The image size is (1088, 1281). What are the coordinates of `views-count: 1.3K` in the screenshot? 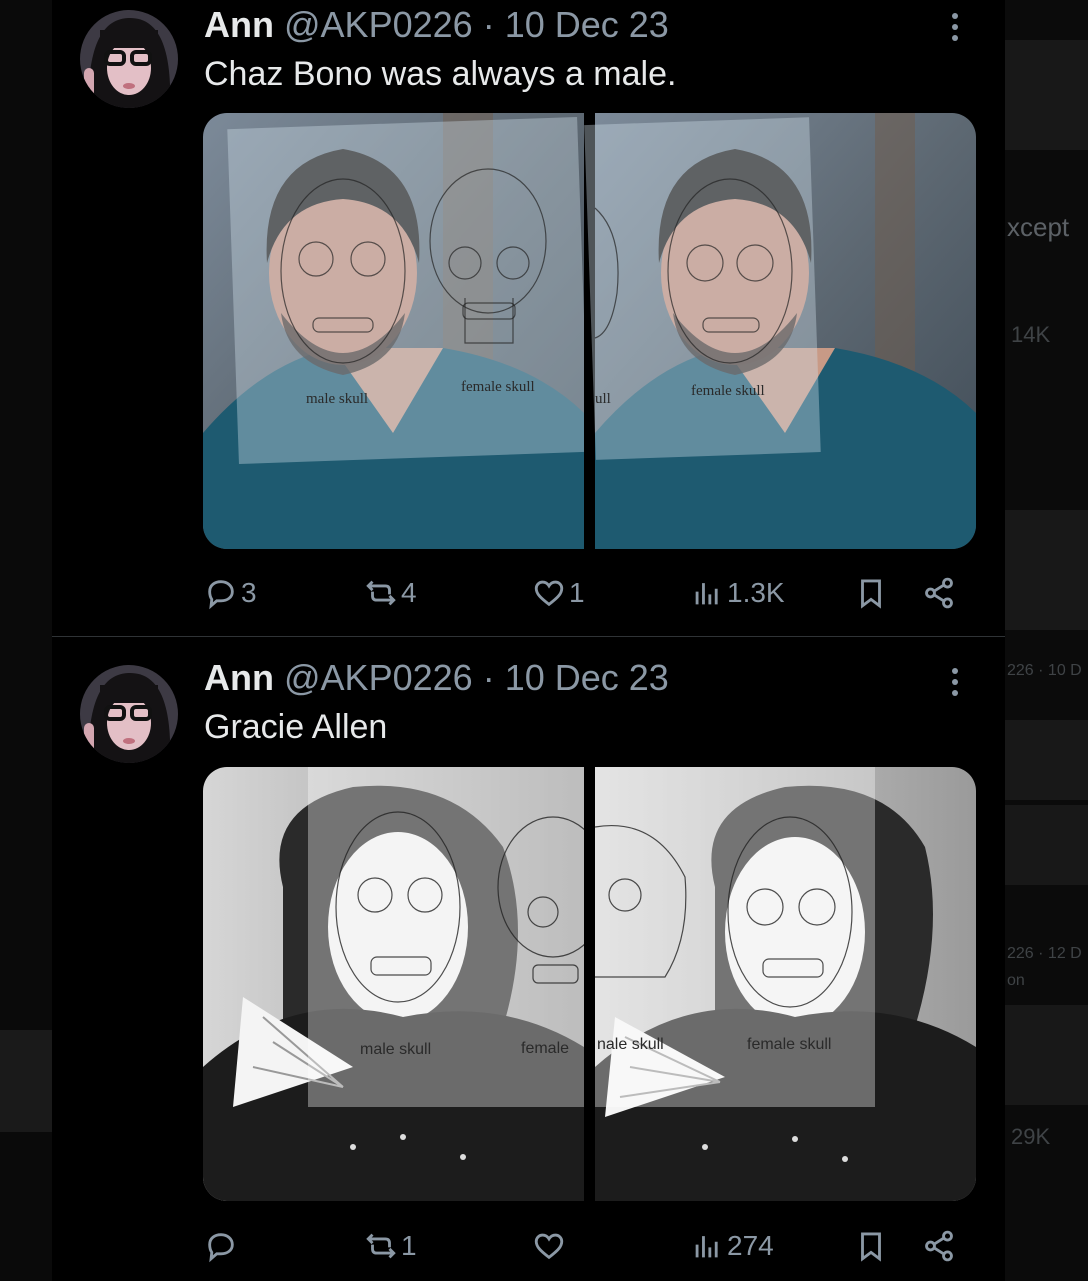 It's located at (756, 592).